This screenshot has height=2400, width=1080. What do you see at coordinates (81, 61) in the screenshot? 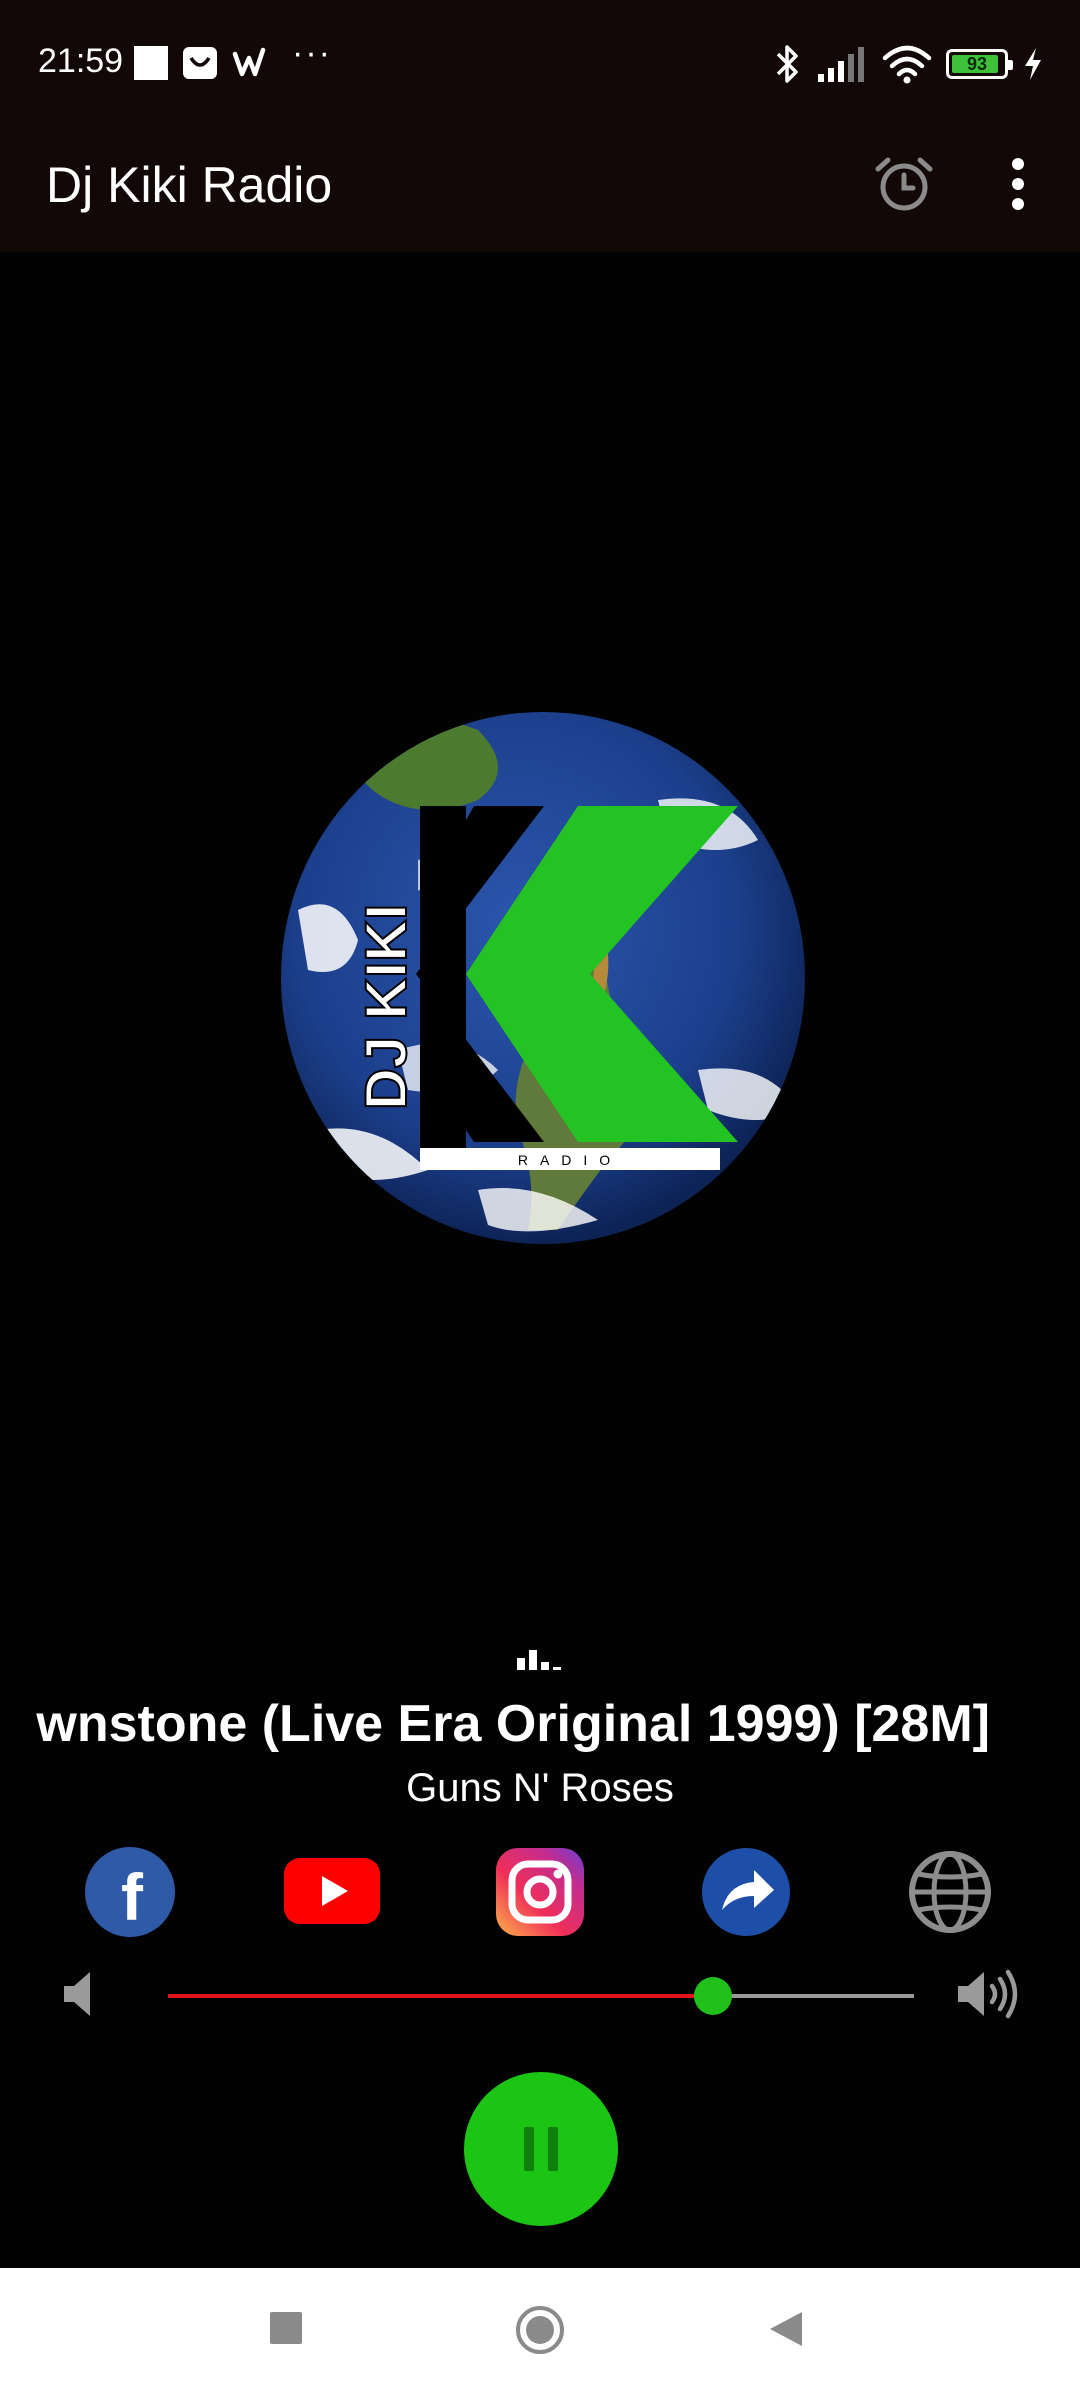
I see `status-time: 21:59` at bounding box center [81, 61].